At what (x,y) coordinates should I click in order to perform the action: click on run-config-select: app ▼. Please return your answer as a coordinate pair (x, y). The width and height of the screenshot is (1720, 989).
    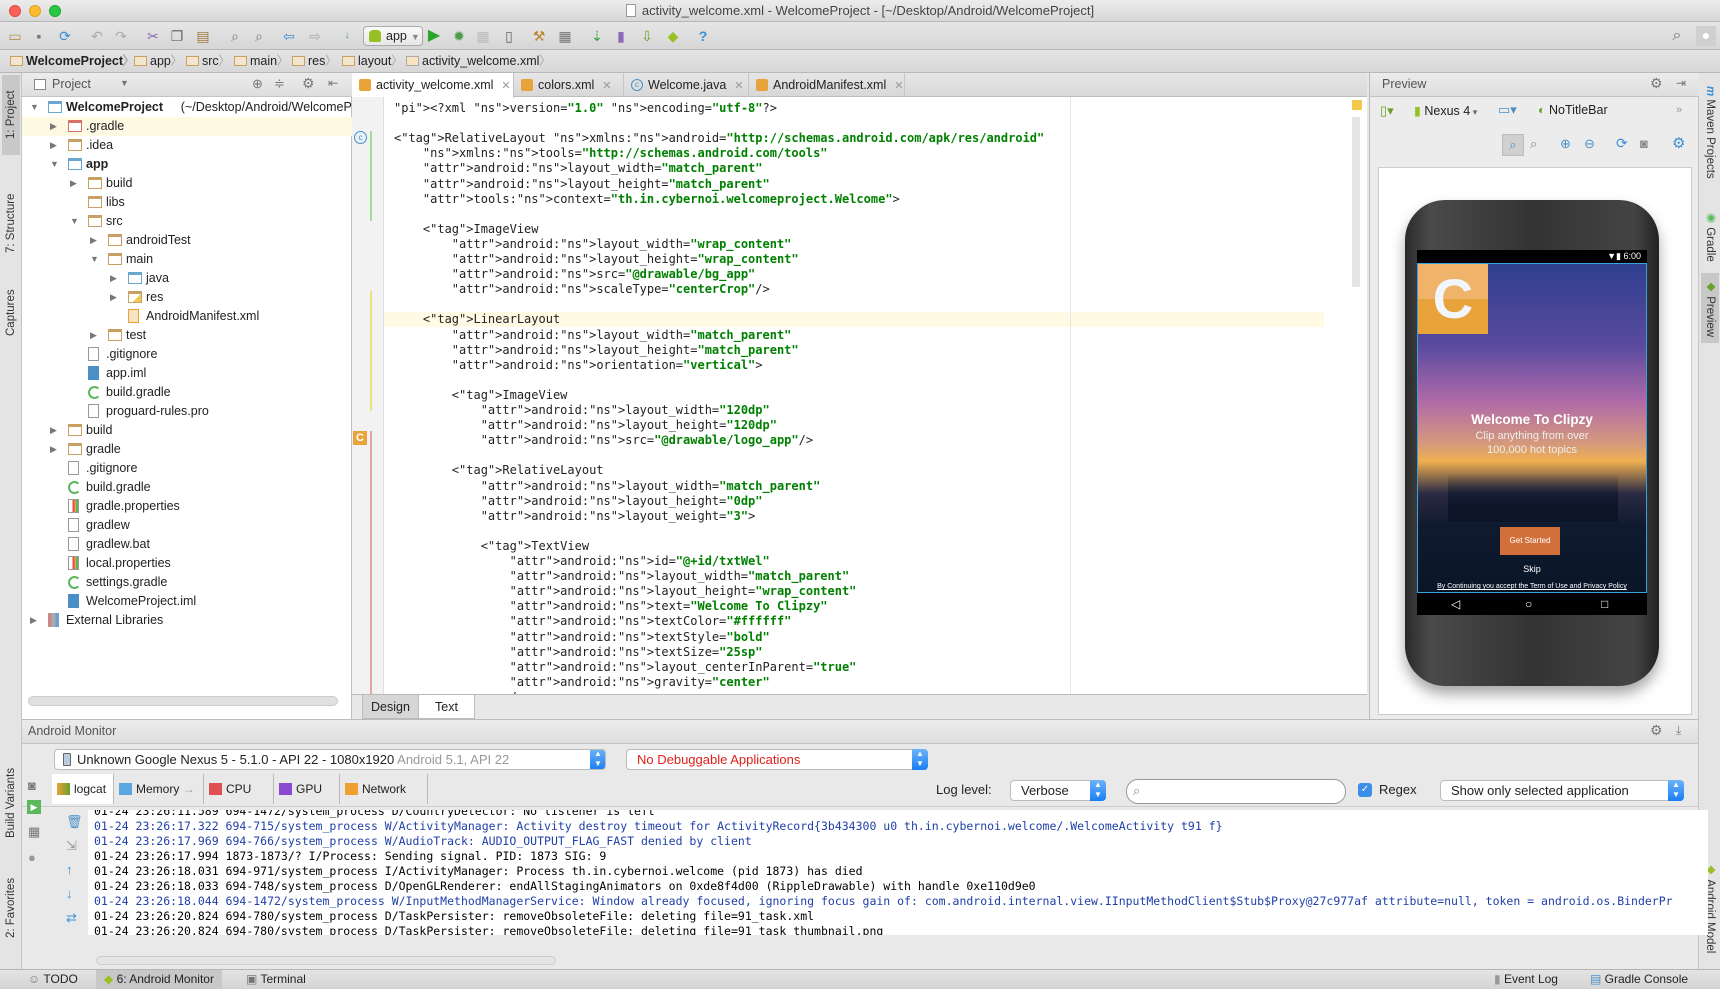
    Looking at the image, I should click on (393, 36).